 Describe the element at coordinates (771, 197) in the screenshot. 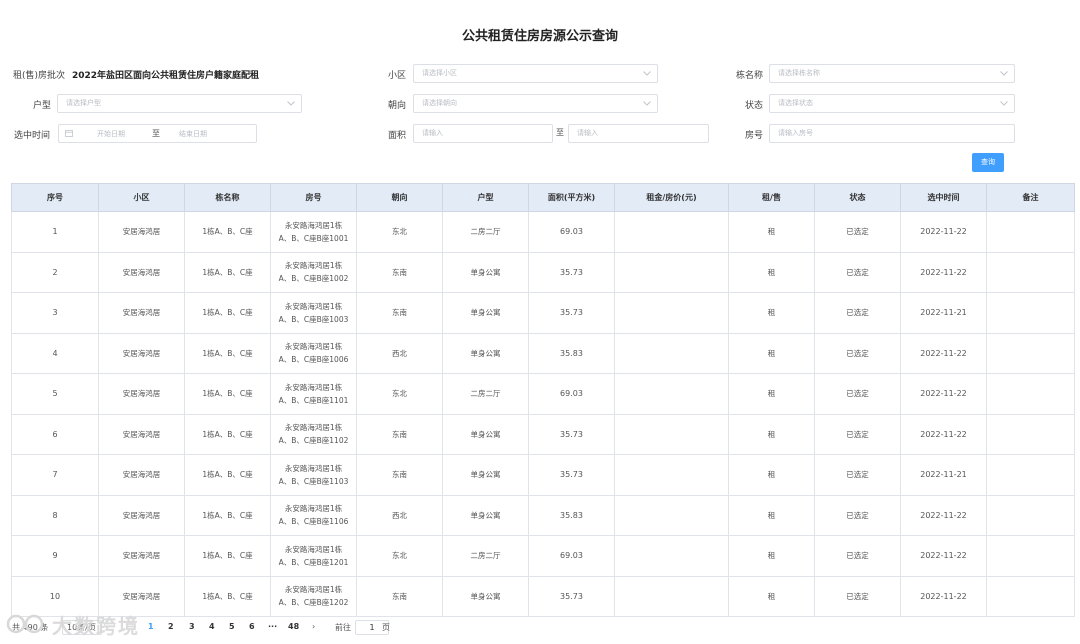

I see `header-mode: 租/售` at that location.